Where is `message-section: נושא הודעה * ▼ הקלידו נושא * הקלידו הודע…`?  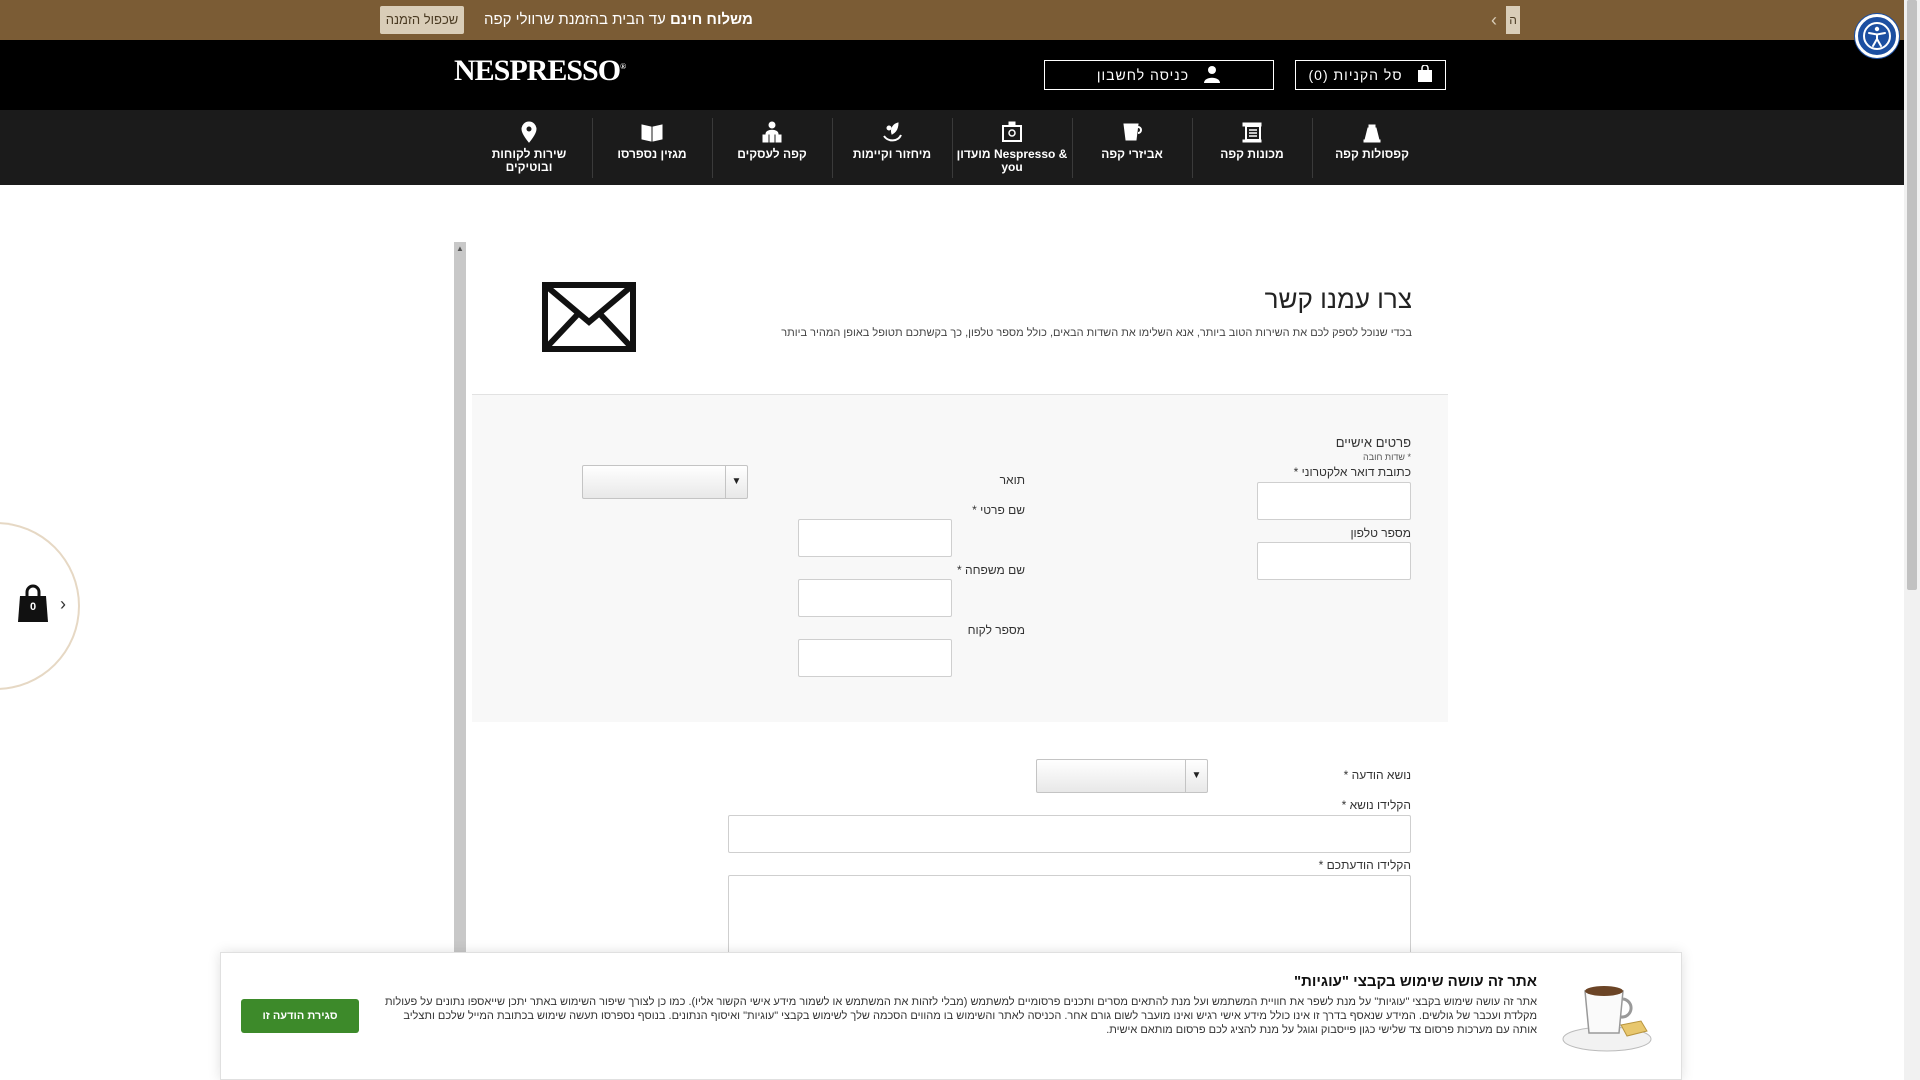
message-section: נושא הודעה * ▼ הקלידו נושא * הקלידו הודע… is located at coordinates (960, 842).